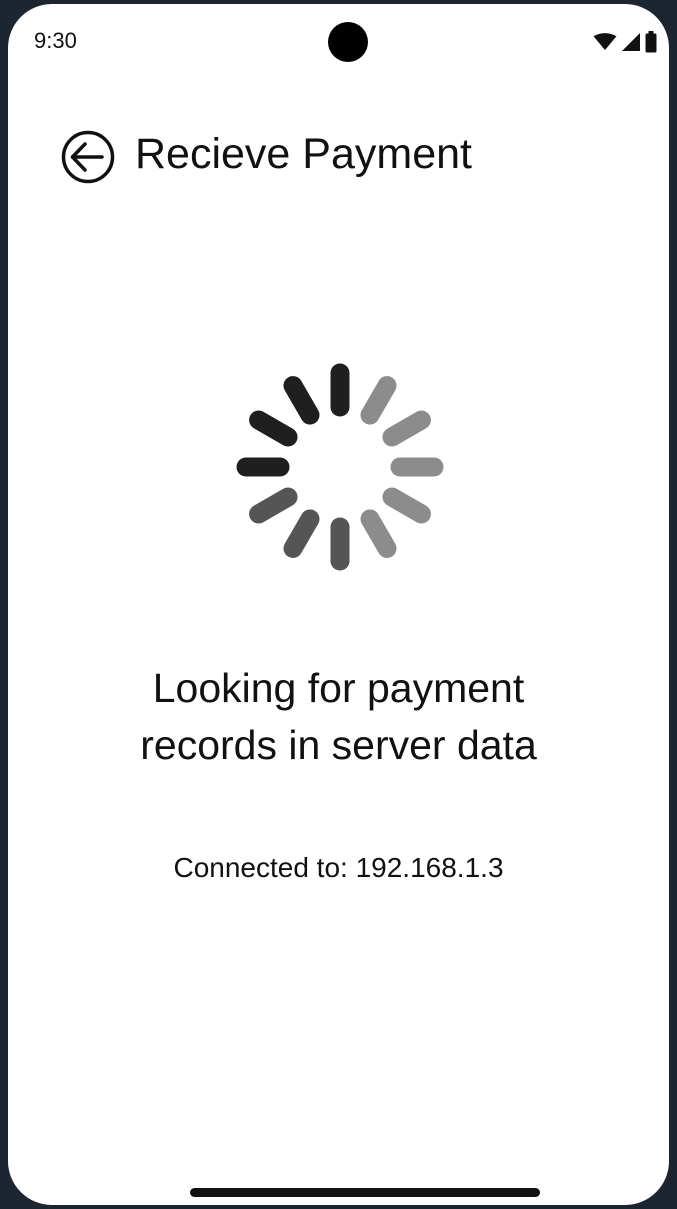 This screenshot has width=677, height=1209. I want to click on status-time: 9:30, so click(55, 40).